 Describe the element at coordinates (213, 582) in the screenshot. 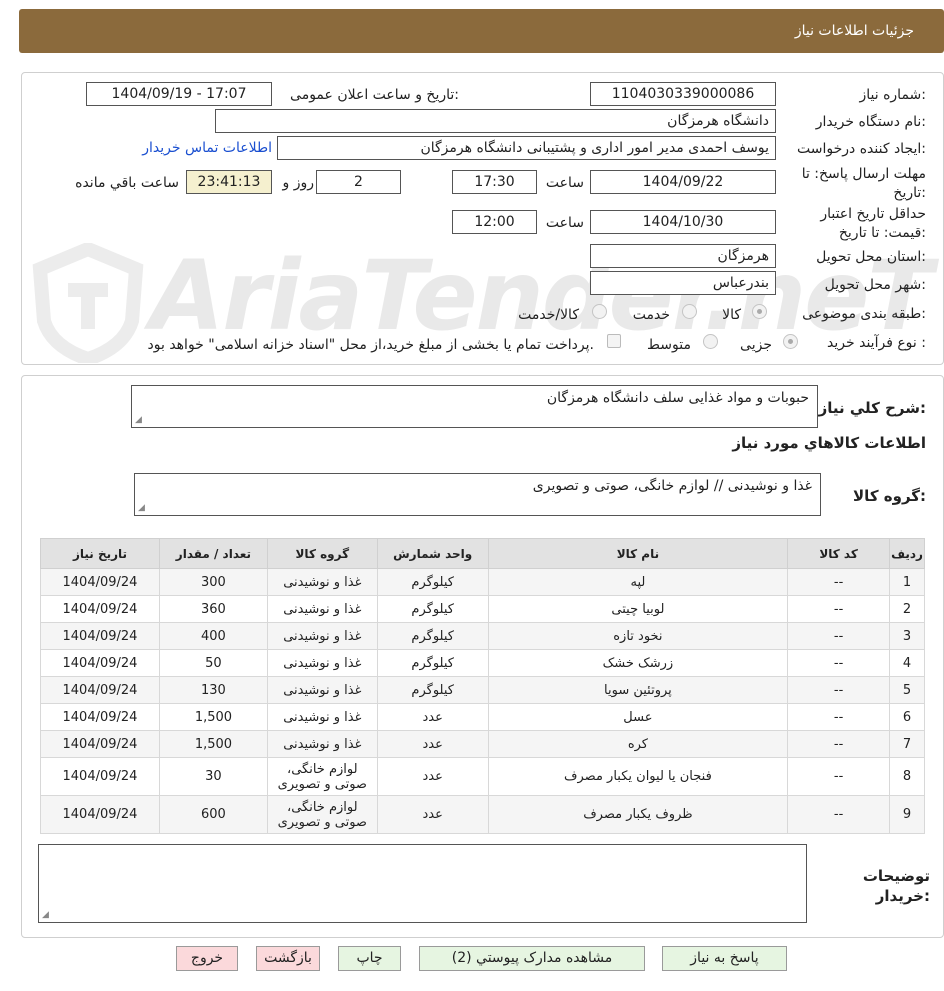

I see `cell-quantity: 300` at that location.